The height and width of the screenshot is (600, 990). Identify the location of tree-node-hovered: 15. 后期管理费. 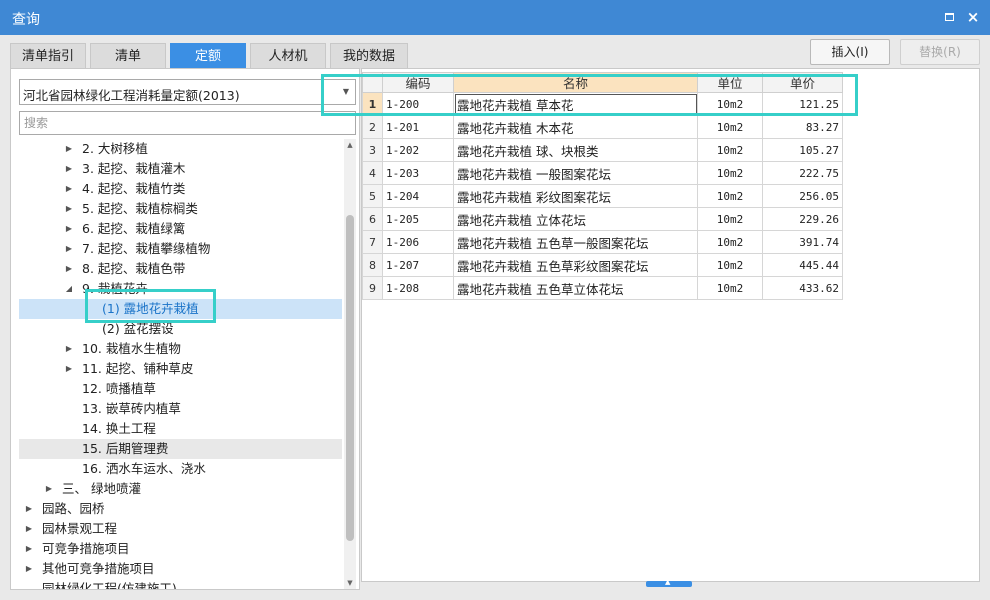
(180, 449).